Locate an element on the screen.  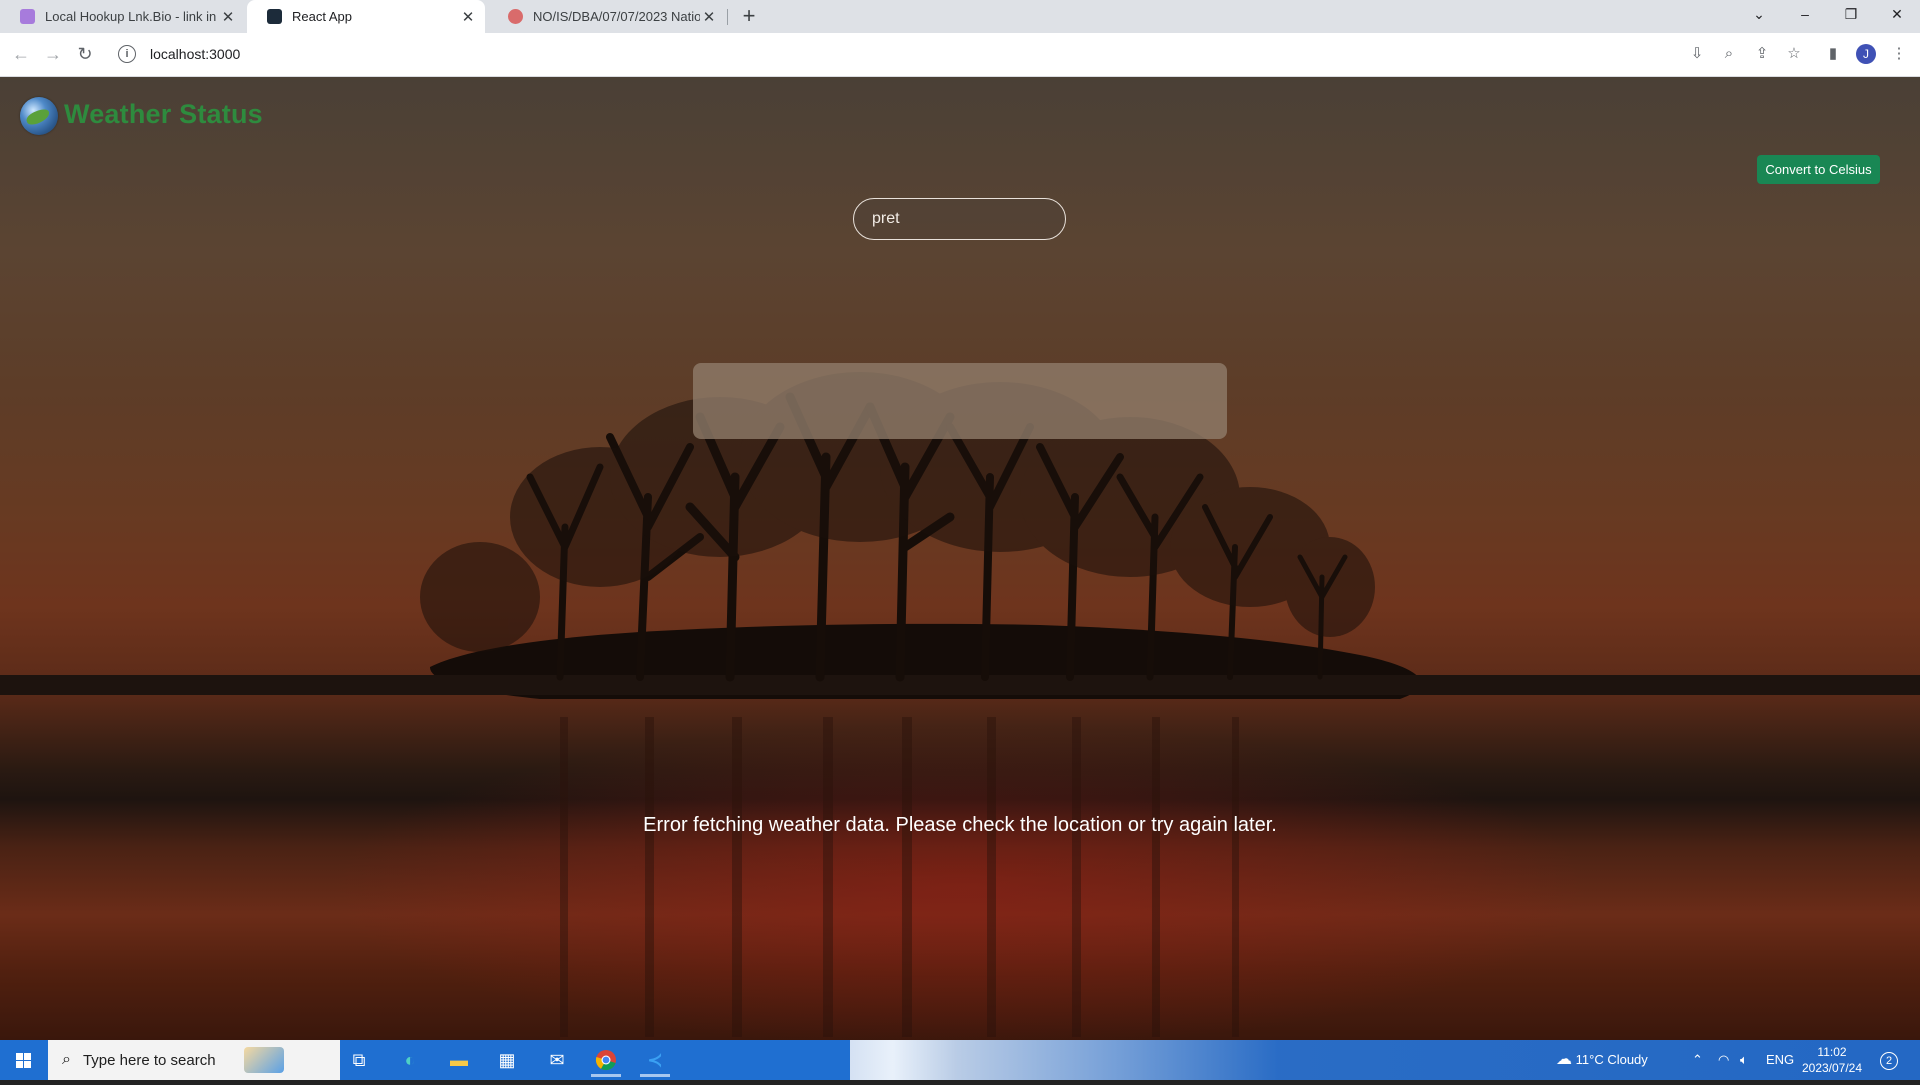
clock-time: 11:02 is located at coordinates (1832, 1052).